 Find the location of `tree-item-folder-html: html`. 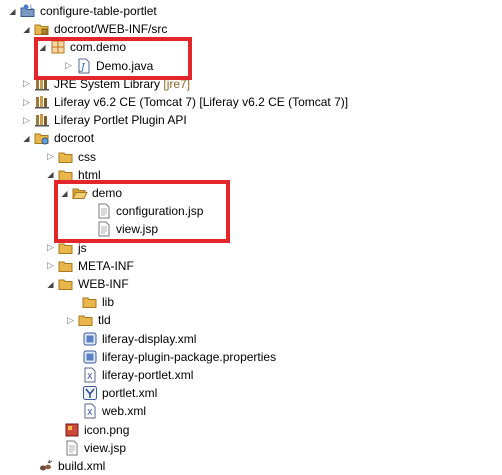

tree-item-folder-html: html is located at coordinates (251, 175).